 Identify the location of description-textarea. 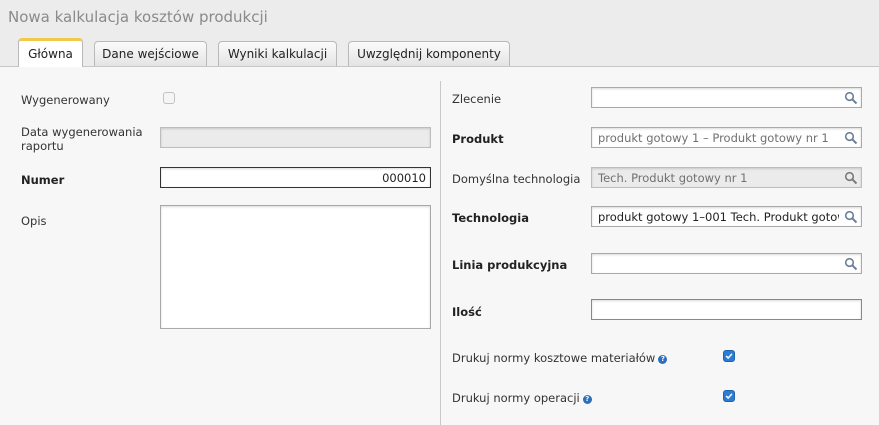
(295, 267).